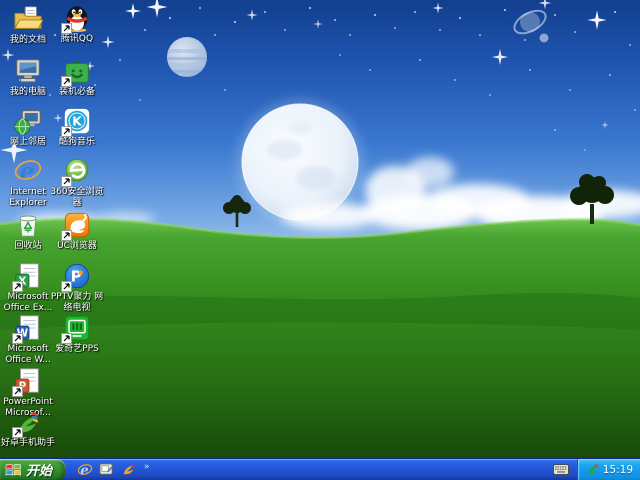 Image resolution: width=640 pixels, height=480 pixels. Describe the element at coordinates (27, 443) in the screenshot. I see `desktop-icon-label: 好卓手机助手` at that location.